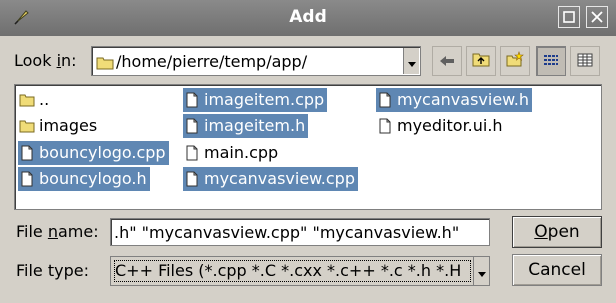 The height and width of the screenshot is (303, 616). What do you see at coordinates (44, 99) in the screenshot?
I see `list-item-label: ..` at bounding box center [44, 99].